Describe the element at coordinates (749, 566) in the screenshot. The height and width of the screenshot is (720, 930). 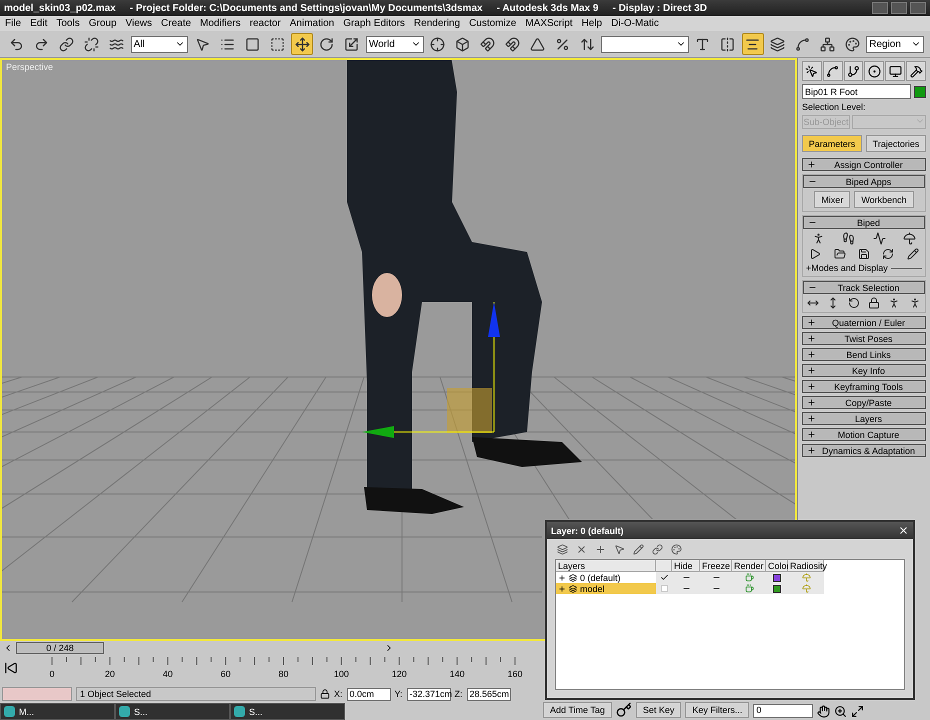
I see `column-header: Render` at that location.